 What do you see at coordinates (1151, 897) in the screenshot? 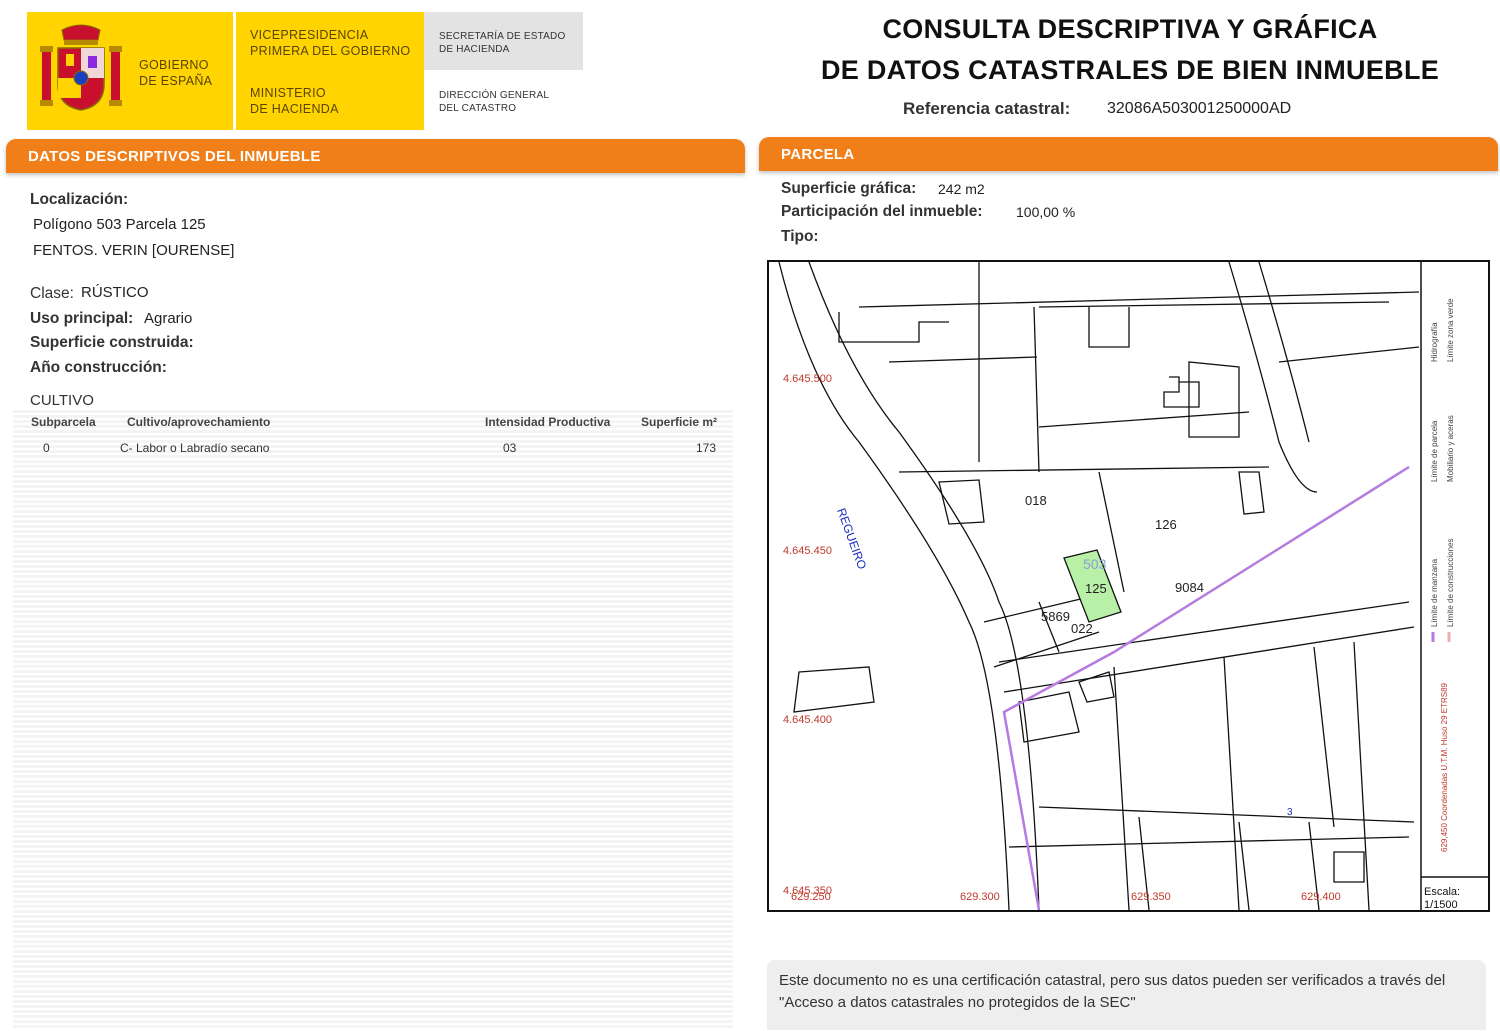
I see `map-x-tick-2: 629.350` at bounding box center [1151, 897].